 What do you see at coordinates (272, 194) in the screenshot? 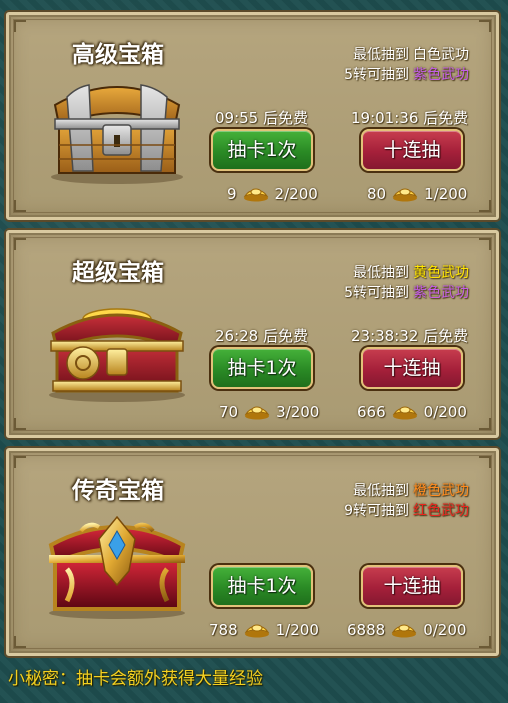
I see `single-cost: 9 2/200` at bounding box center [272, 194].